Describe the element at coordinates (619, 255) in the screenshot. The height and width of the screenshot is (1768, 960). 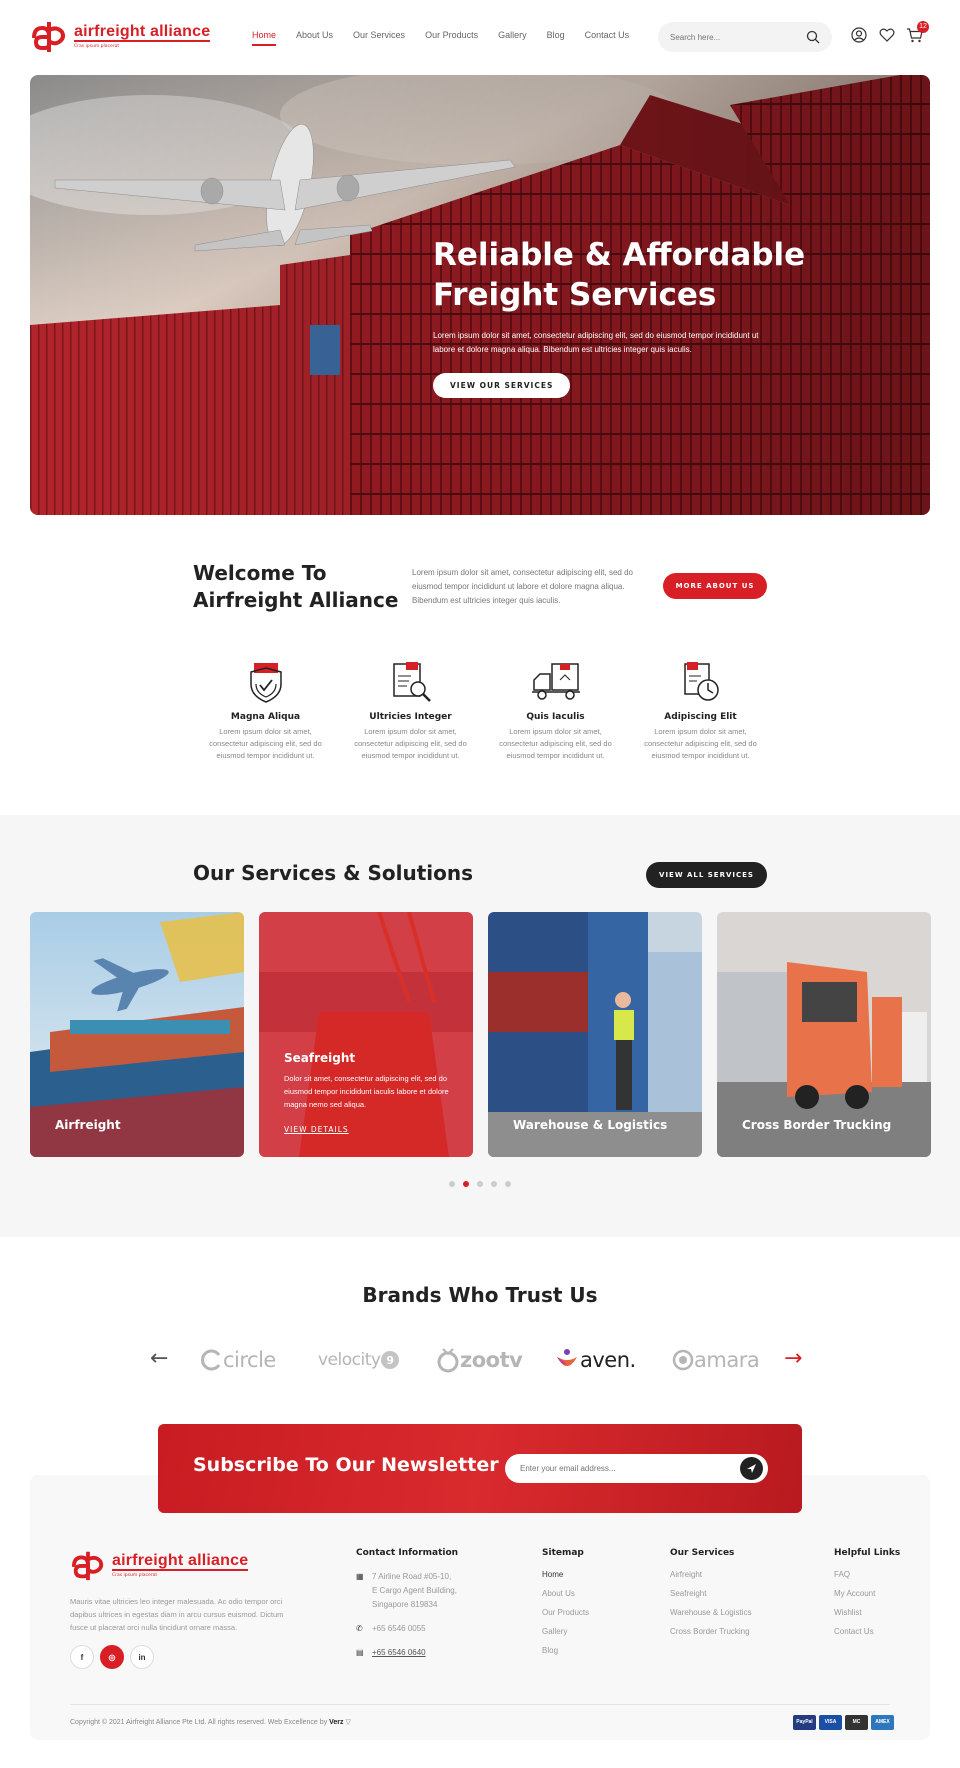
I see `hero-title-line-1: Reliable & Affordable` at that location.